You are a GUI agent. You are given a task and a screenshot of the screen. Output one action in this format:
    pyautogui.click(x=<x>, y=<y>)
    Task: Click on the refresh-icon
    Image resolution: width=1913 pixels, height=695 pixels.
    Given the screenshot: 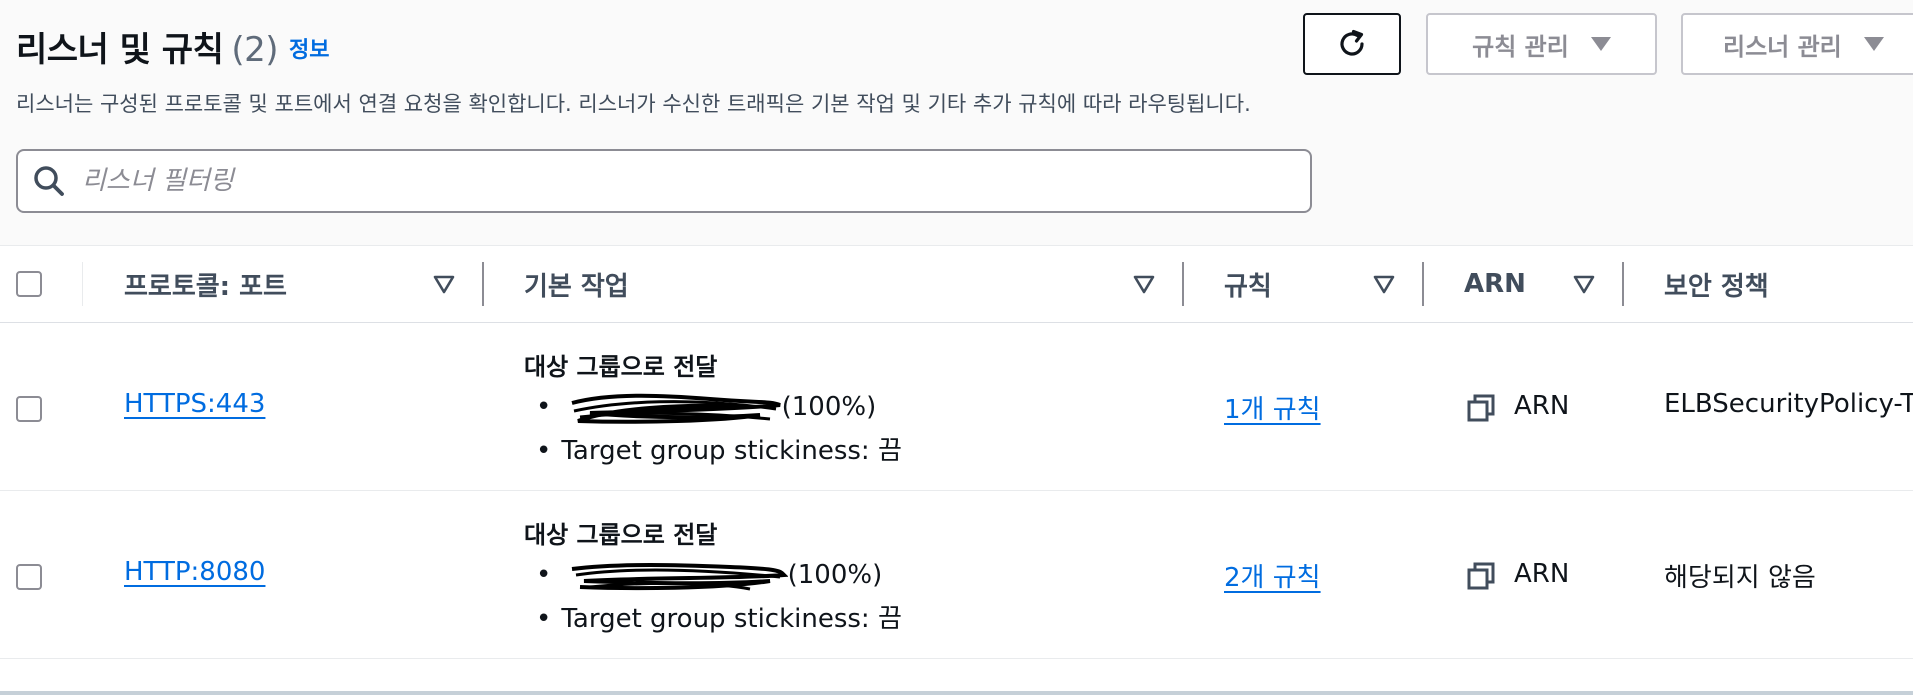 What is the action you would take?
    pyautogui.click(x=1352, y=42)
    